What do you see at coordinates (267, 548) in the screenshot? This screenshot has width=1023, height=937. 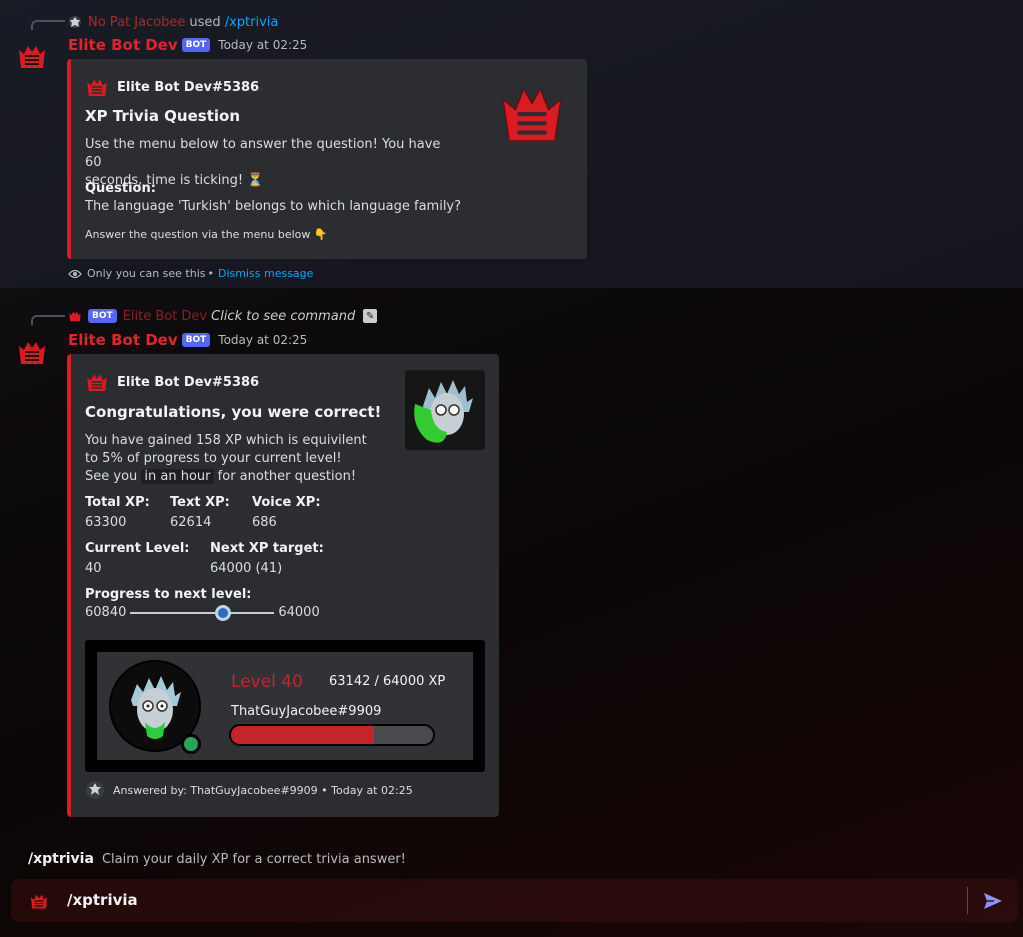 I see `field-label: Next XP target:` at bounding box center [267, 548].